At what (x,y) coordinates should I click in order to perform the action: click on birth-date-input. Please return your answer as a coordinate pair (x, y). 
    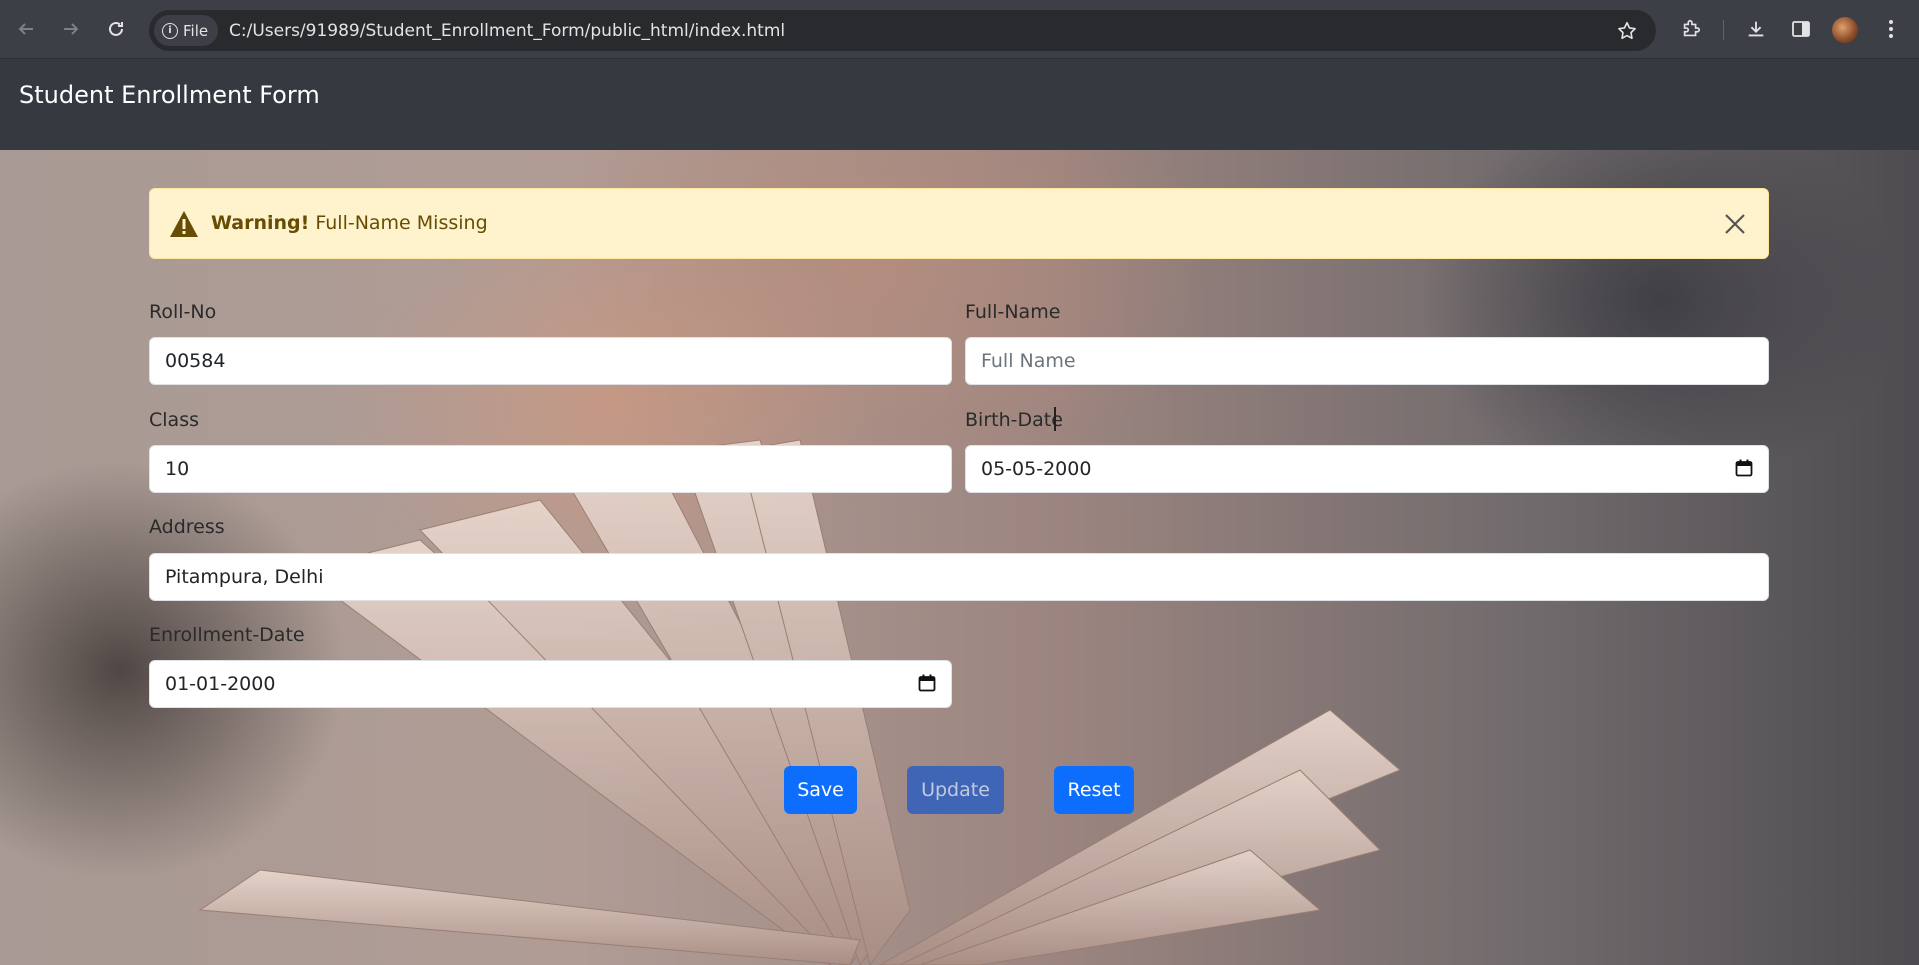
    Looking at the image, I should click on (1367, 469).